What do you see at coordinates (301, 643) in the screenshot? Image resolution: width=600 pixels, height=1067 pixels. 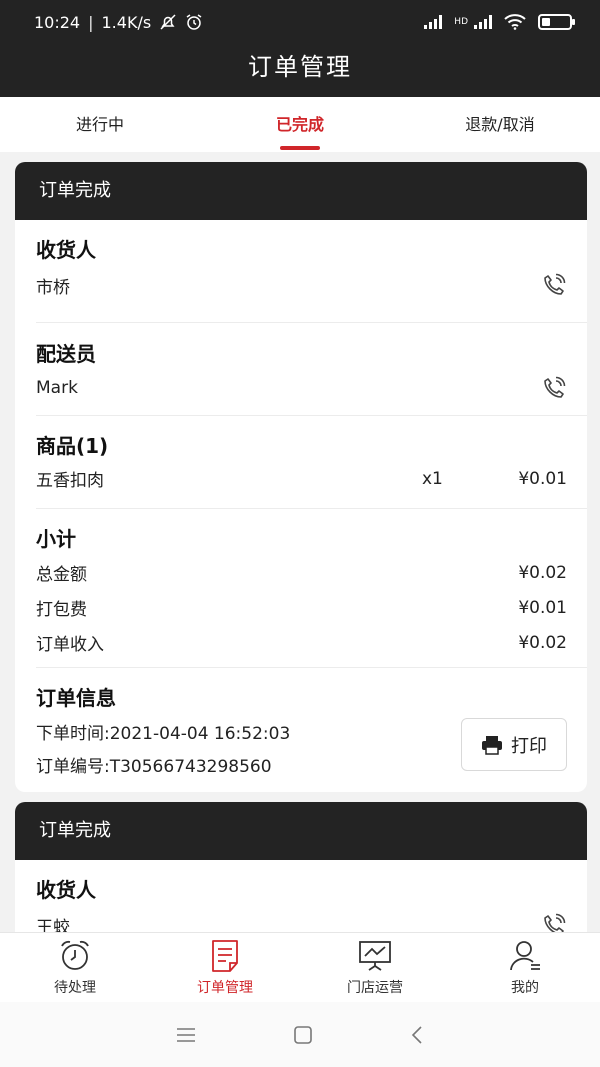 I see `subtotal-row: 订单收入 ¥0.02` at bounding box center [301, 643].